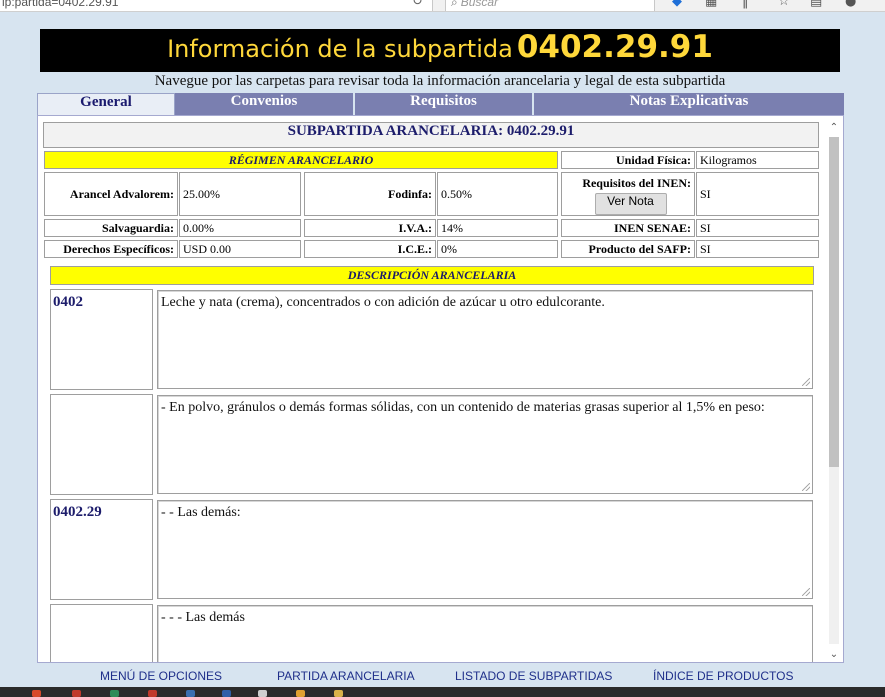 Image resolution: width=885 pixels, height=697 pixels. Describe the element at coordinates (628, 160) in the screenshot. I see `unidad-fisica-label: Unidad Física:` at that location.